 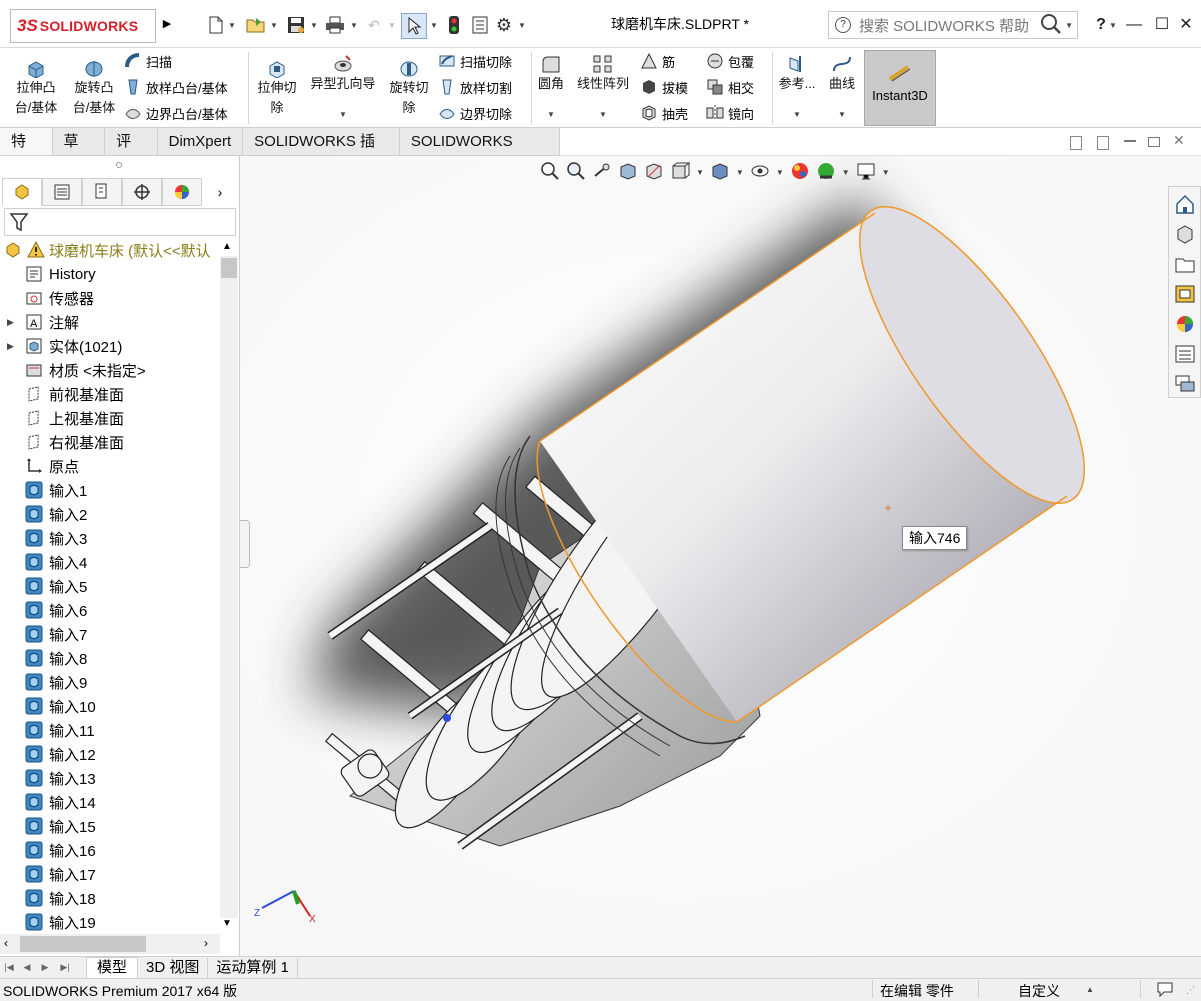 What do you see at coordinates (343, 114) in the screenshot?
I see `hole-wizard-caret: ▼` at bounding box center [343, 114].